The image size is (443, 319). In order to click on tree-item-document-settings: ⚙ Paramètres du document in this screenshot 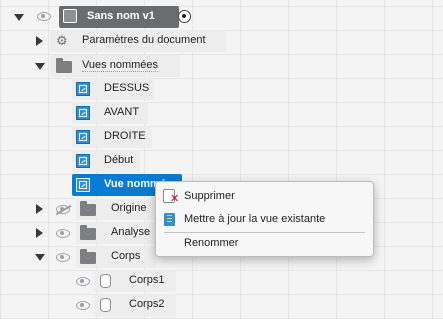, I will do `click(129, 41)`.